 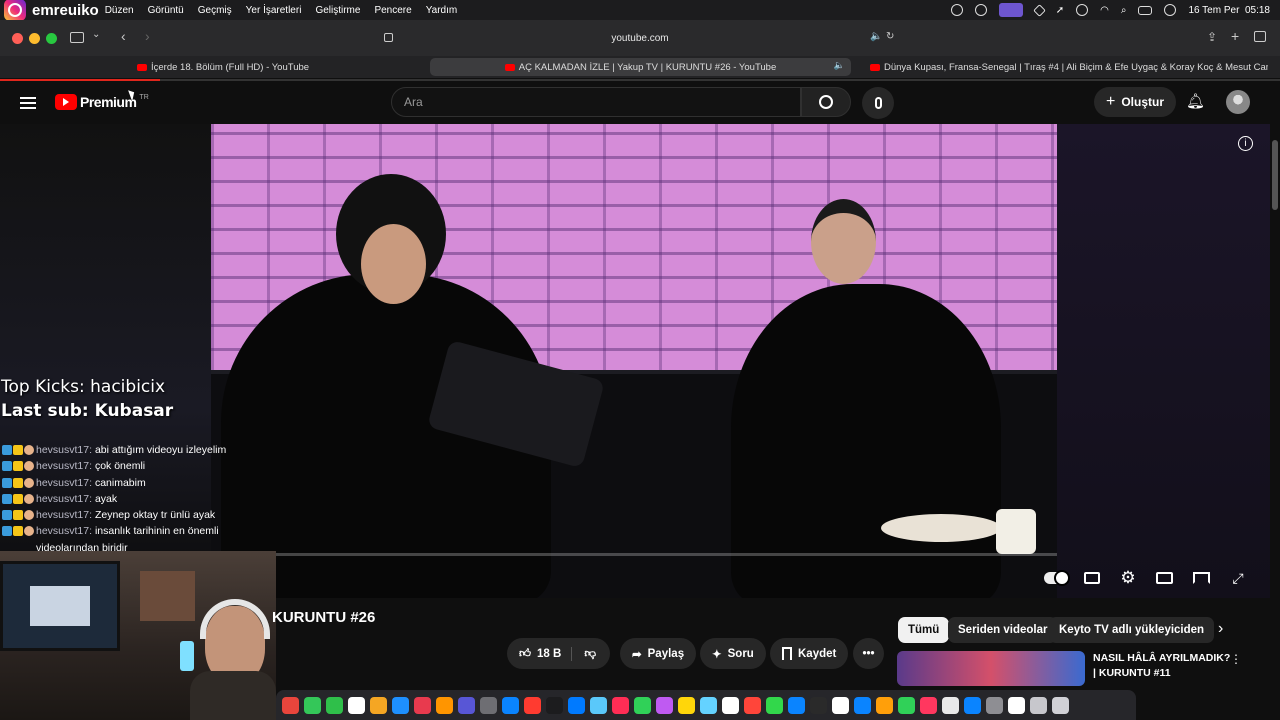 What do you see at coordinates (658, 653) in the screenshot?
I see `share-button: ➦ Paylaş` at bounding box center [658, 653].